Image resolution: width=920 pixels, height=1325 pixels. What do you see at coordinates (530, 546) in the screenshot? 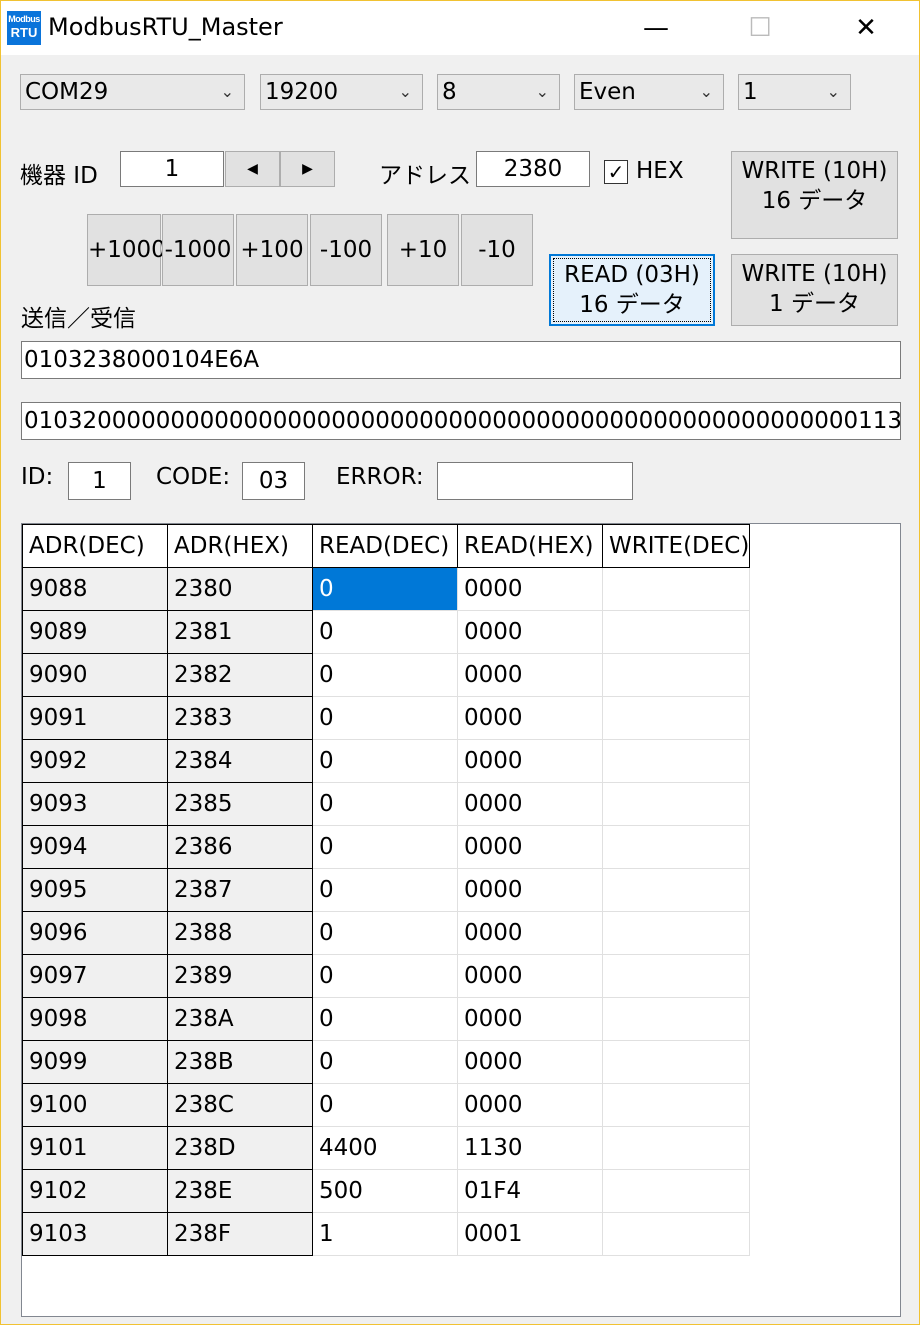
I see `column-header-read-hex: READ(HEX)` at bounding box center [530, 546].